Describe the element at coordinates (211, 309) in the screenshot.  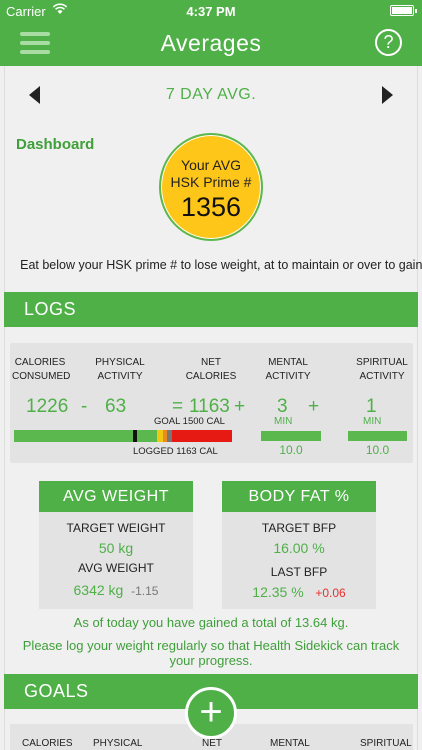
I see `logs-section-header: LOGS` at that location.